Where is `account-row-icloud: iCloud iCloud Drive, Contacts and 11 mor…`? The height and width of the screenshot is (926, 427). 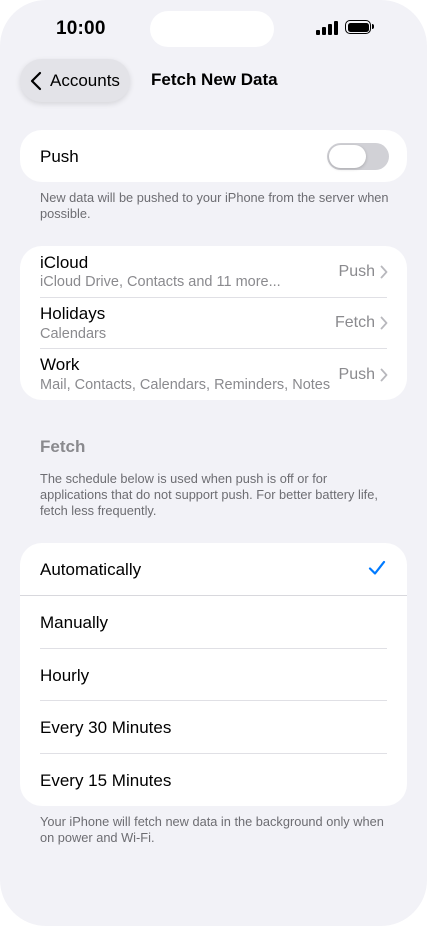
account-row-icloud: iCloud iCloud Drive, Contacts and 11 mor… is located at coordinates (213, 271).